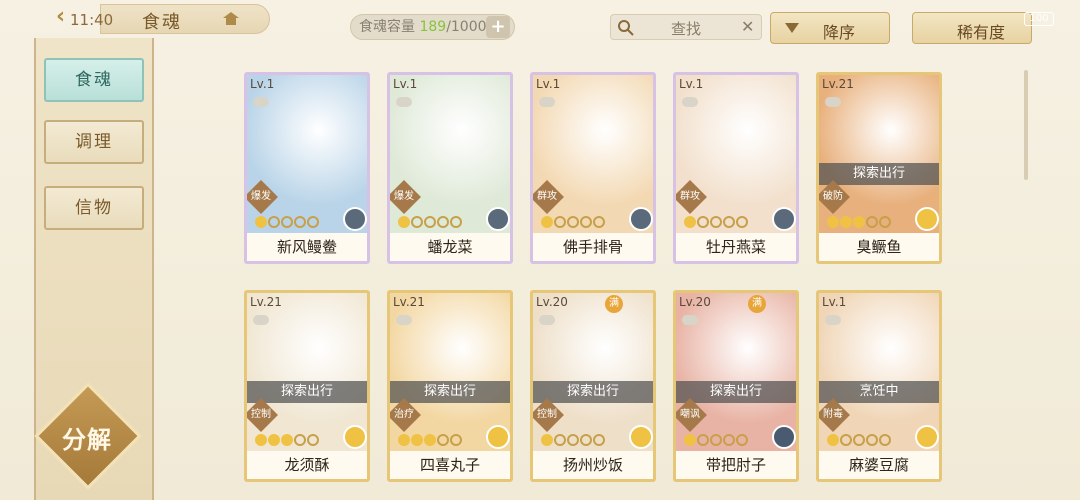 This screenshot has height=500, width=1080. Describe the element at coordinates (747, 26) in the screenshot. I see `clear-icon: ✕` at that location.